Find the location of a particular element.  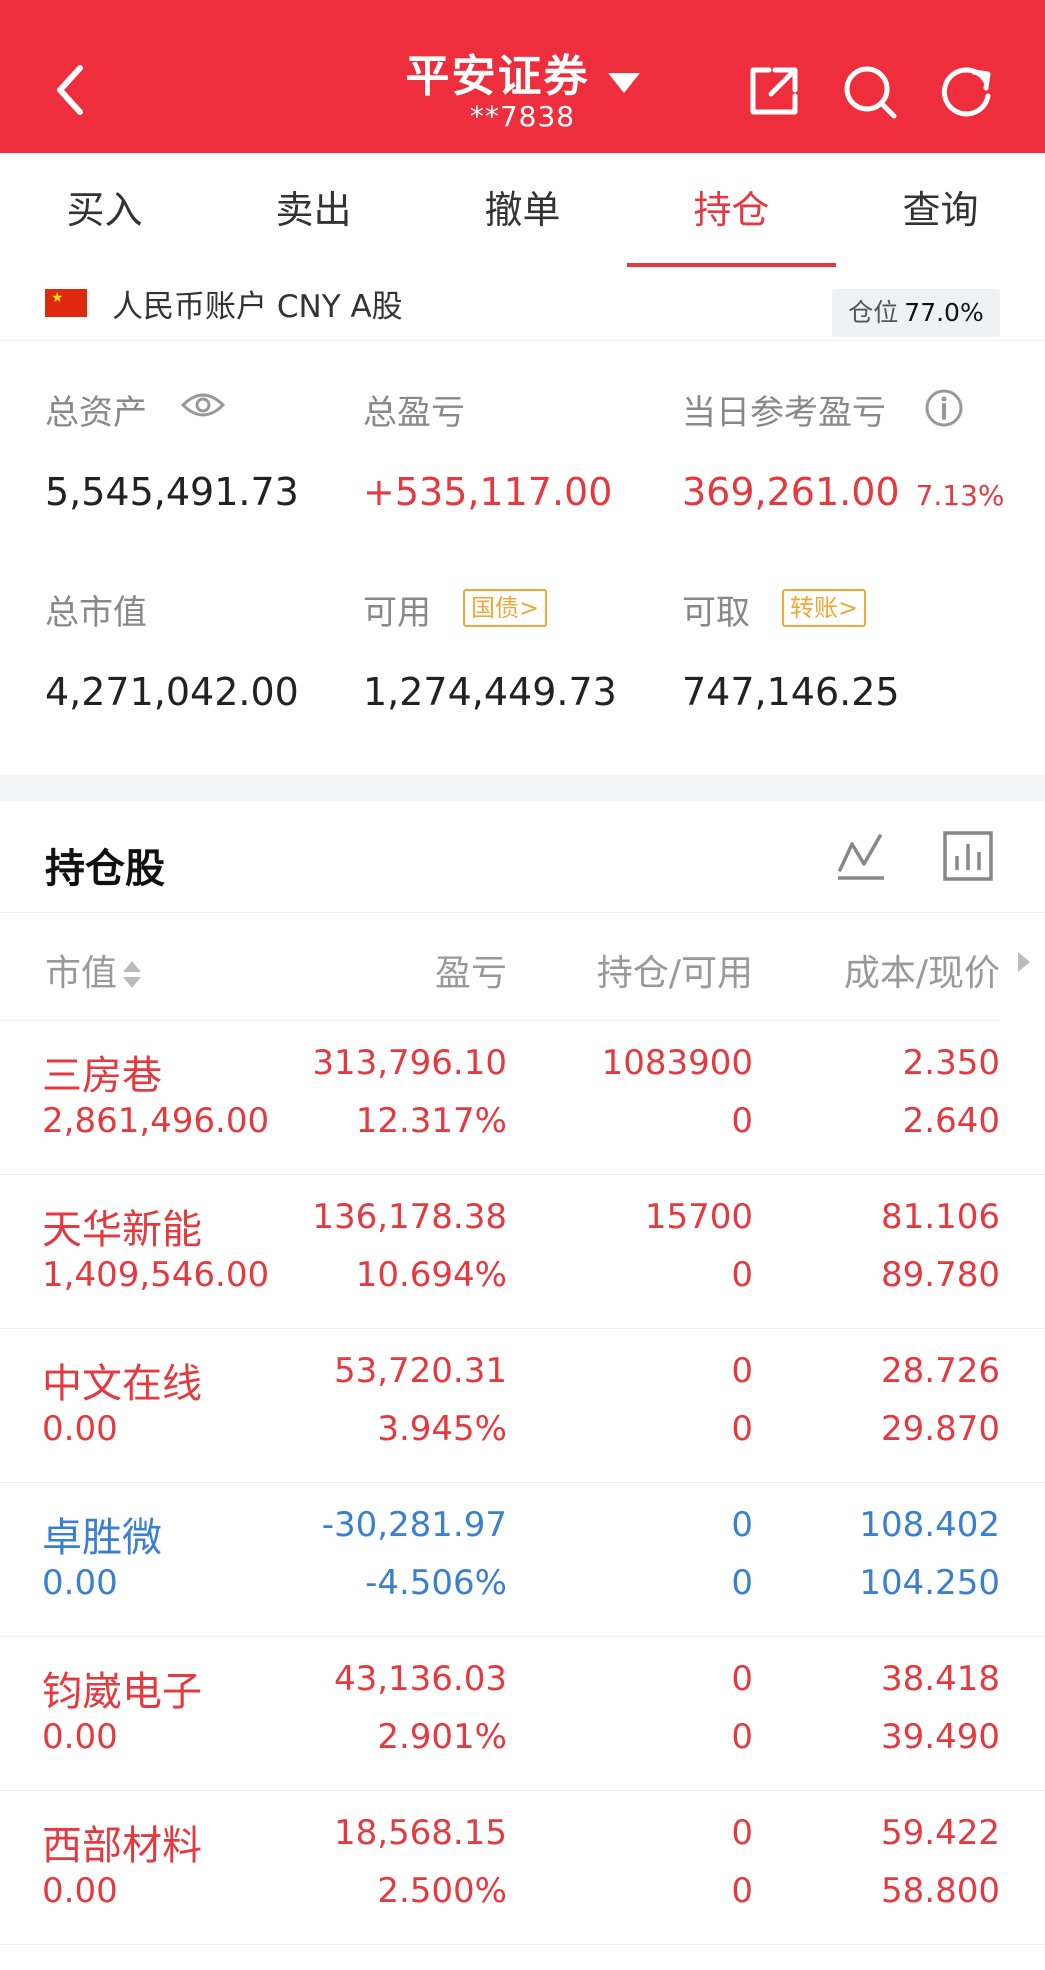

tab-cancel: 撤单 is located at coordinates (522, 210).